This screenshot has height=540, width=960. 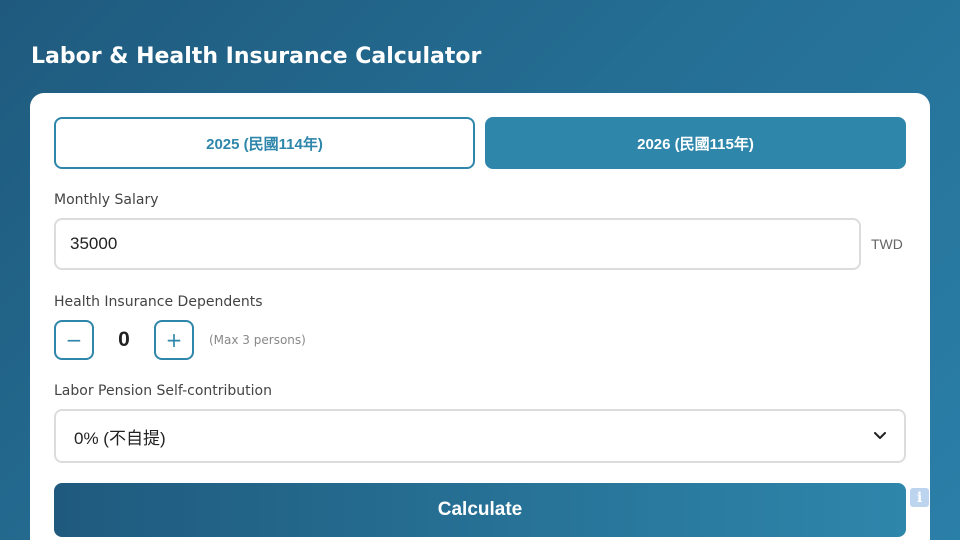 What do you see at coordinates (695, 143) in the screenshot?
I see `tab-year-2026: 2026 (民國115年)` at bounding box center [695, 143].